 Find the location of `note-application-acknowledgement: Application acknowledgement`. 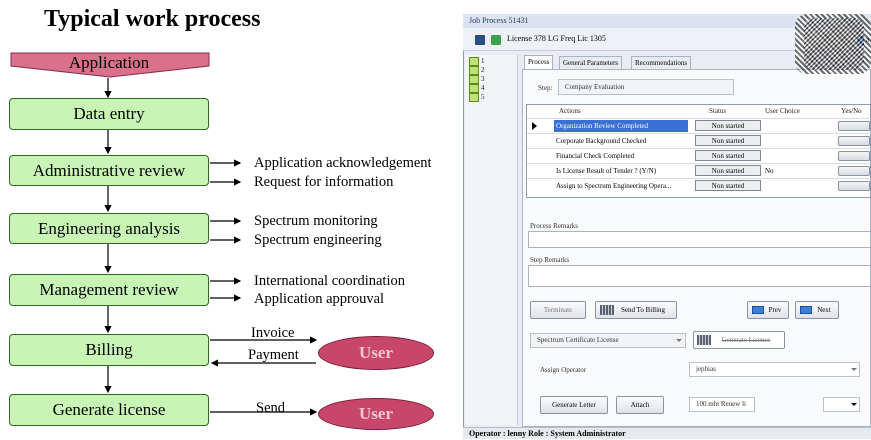

note-application-acknowledgement: Application acknowledgement is located at coordinates (343, 163).